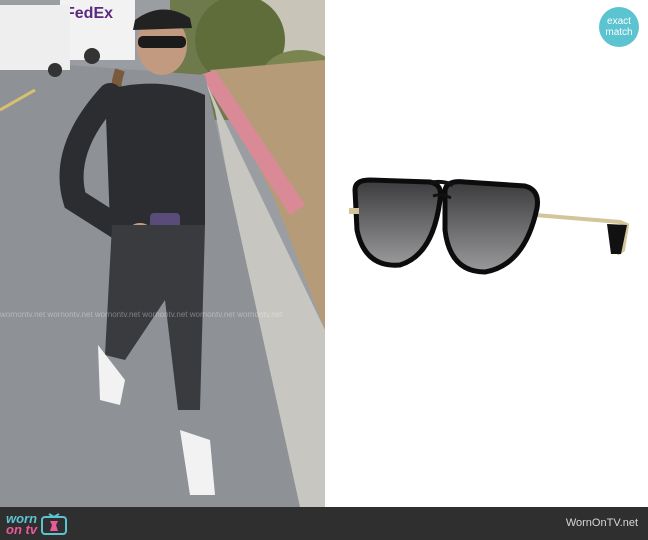 The width and height of the screenshot is (648, 540). I want to click on badge-line-1: exact, so click(619, 21).